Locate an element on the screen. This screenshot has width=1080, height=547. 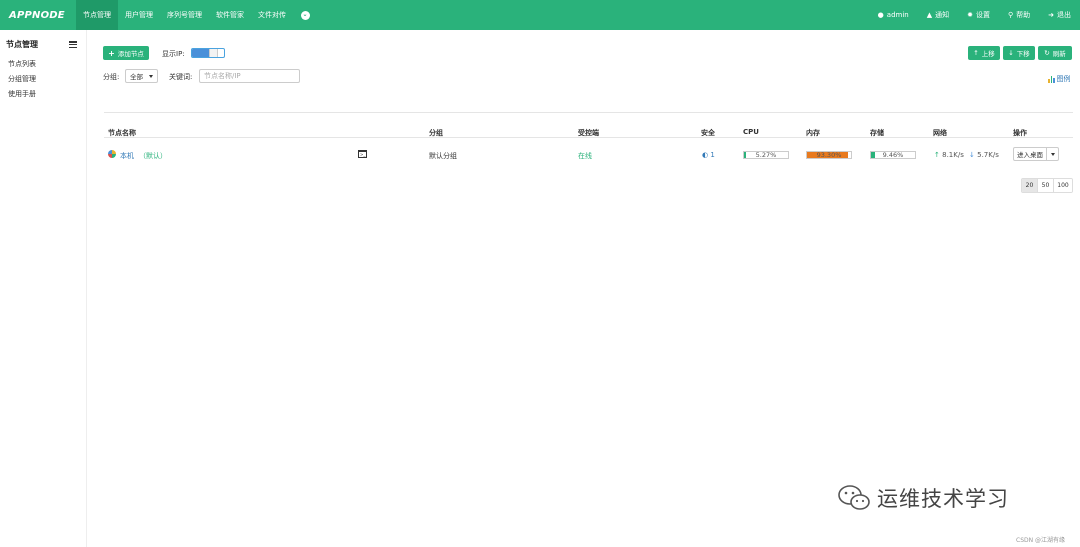
row-divider is located at coordinates (588, 137).